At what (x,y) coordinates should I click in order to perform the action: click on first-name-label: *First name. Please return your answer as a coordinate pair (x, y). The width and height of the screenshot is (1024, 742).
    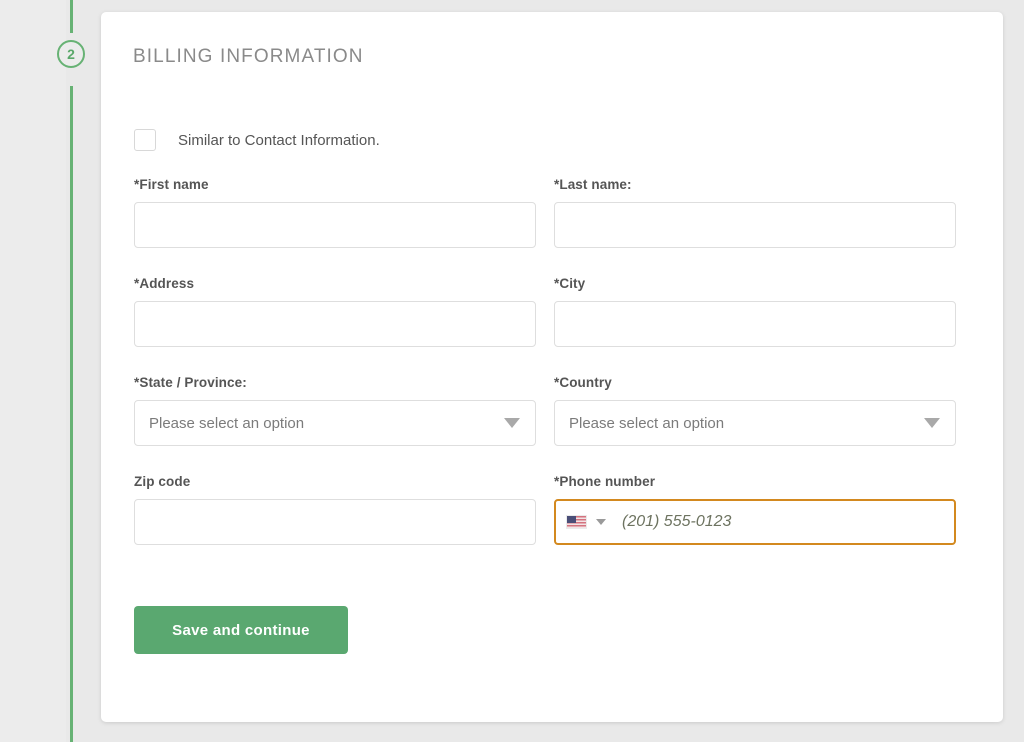
    Looking at the image, I should click on (171, 184).